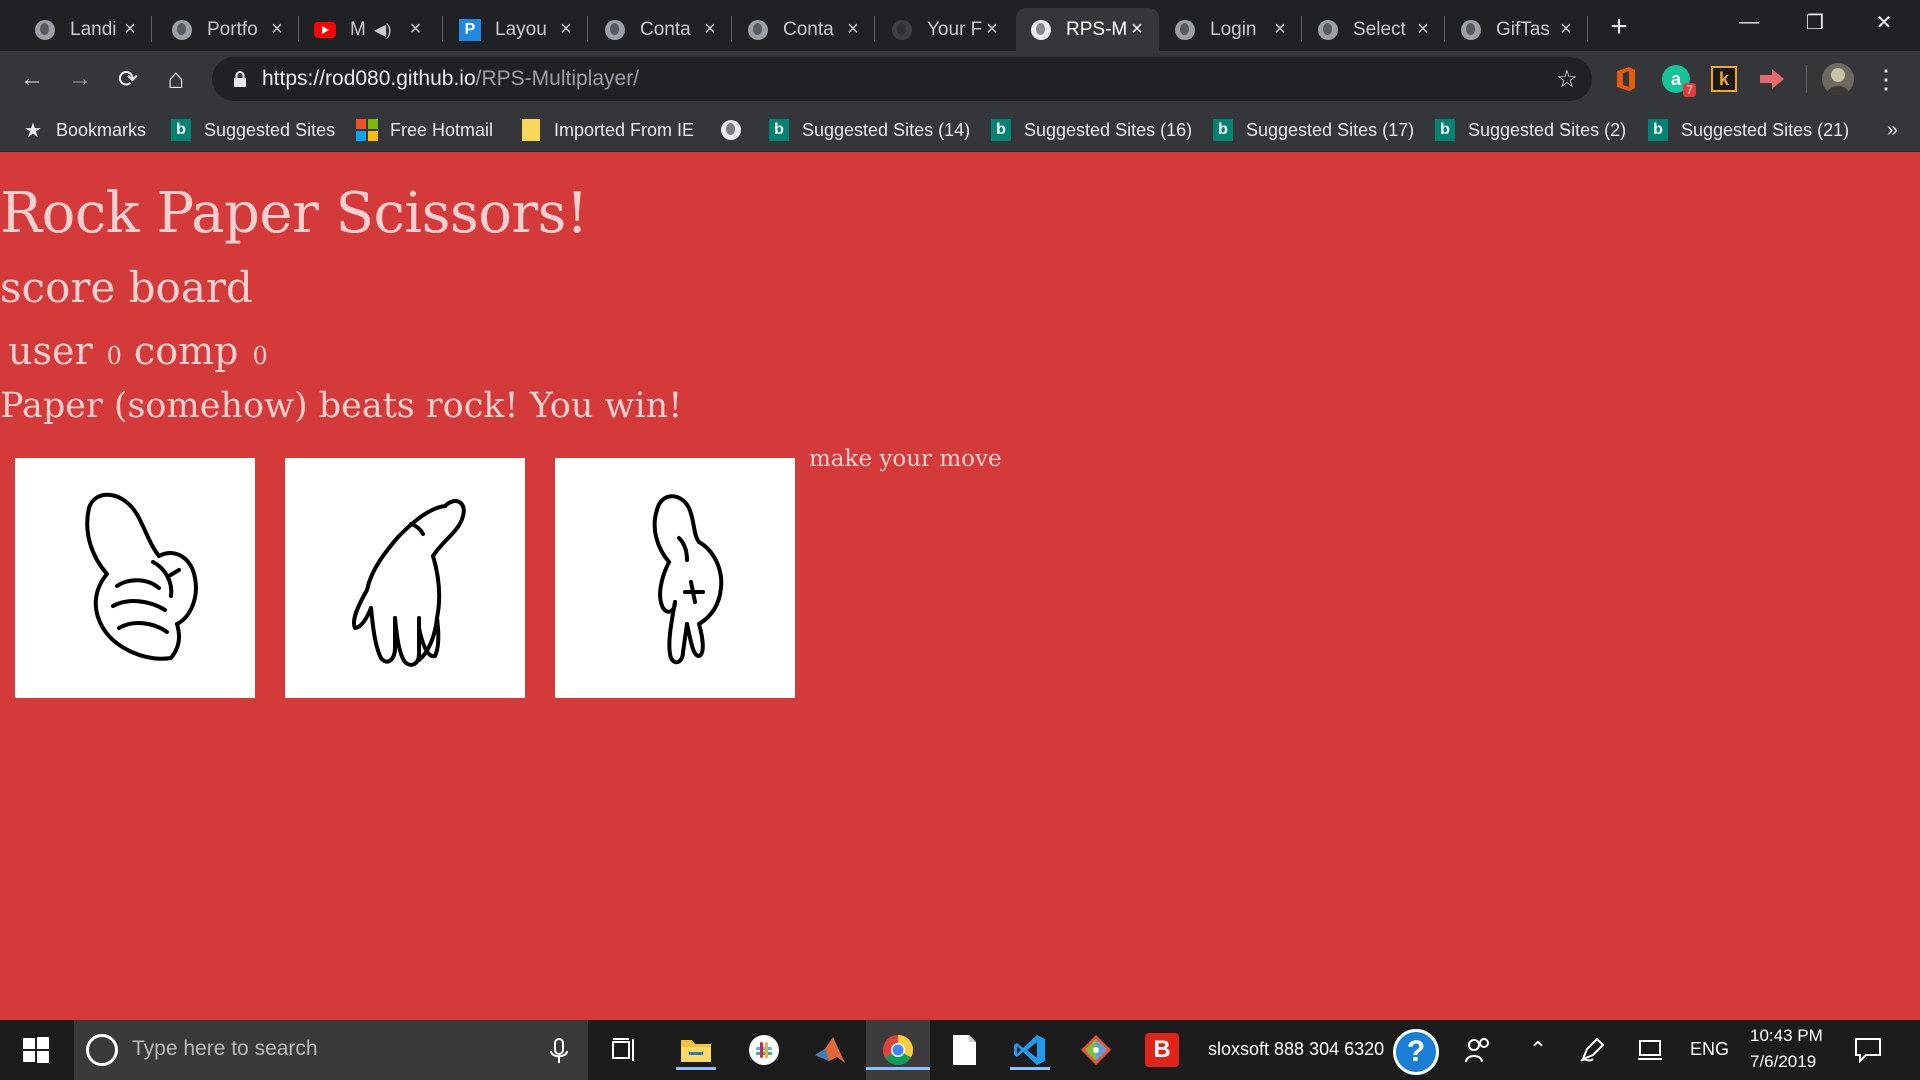 The width and height of the screenshot is (1920, 1080). I want to click on tab-layout: P Layou ×, so click(516, 29).